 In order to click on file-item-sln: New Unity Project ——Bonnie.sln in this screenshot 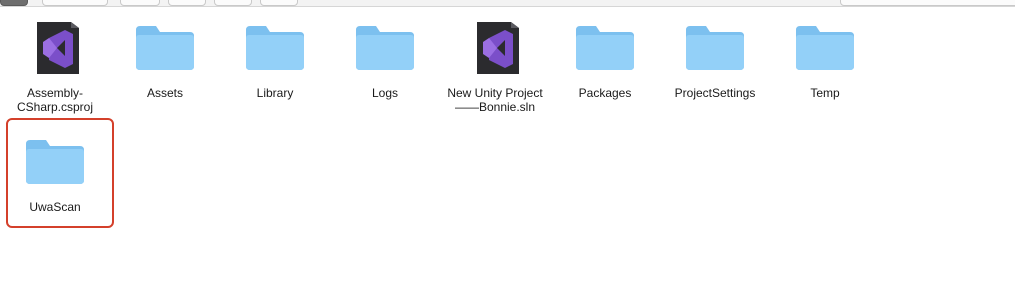, I will do `click(495, 67)`.